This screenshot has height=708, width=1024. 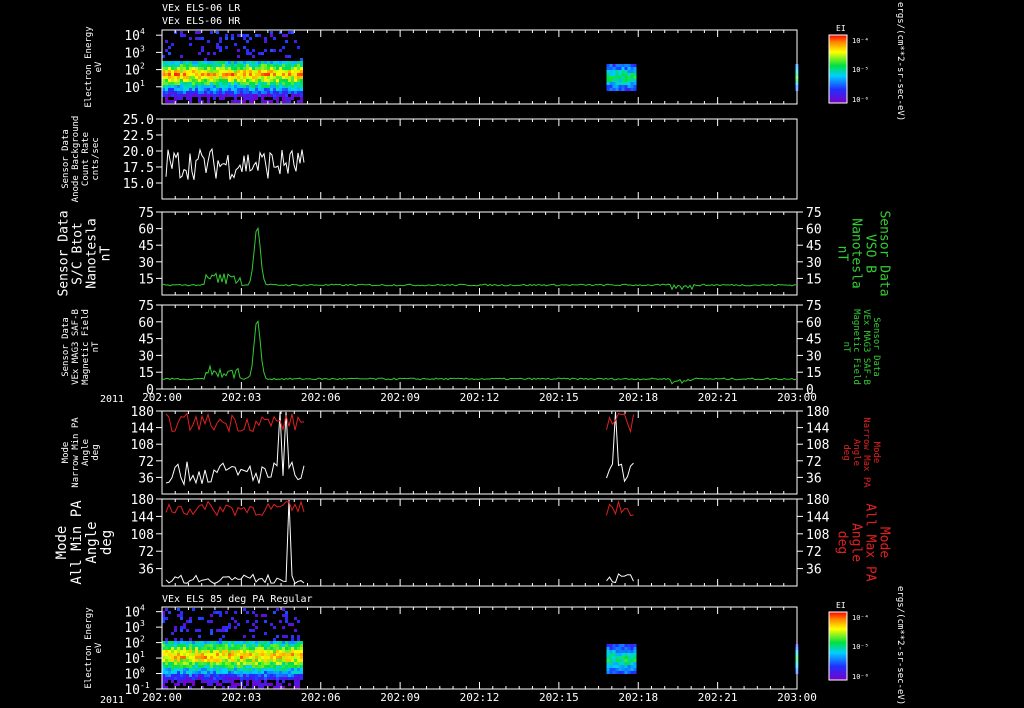 I want to click on panel-spec_bottom-time-label-1: 202:03, so click(x=242, y=697).